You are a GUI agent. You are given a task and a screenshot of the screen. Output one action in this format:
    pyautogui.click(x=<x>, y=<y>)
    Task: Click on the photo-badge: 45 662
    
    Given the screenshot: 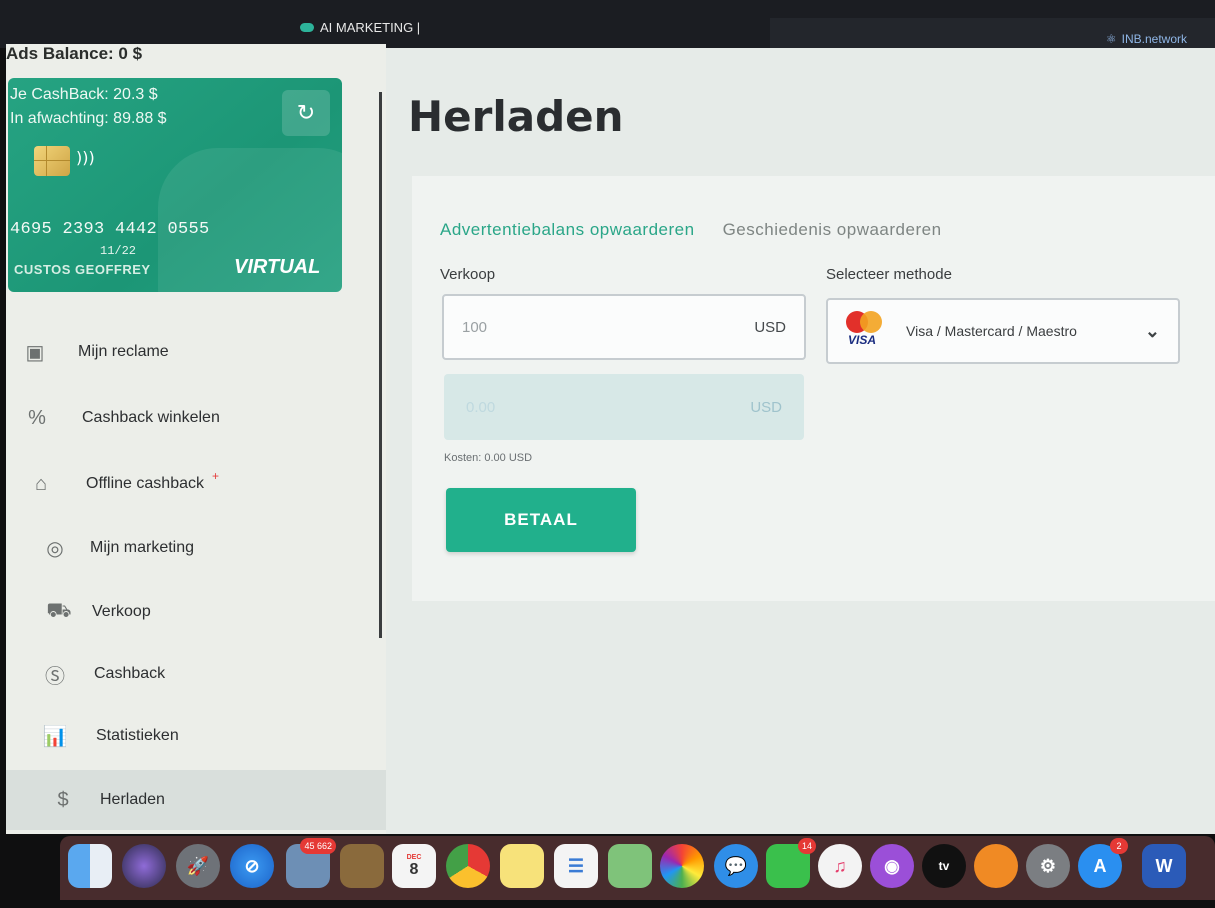 What is the action you would take?
    pyautogui.click(x=318, y=846)
    